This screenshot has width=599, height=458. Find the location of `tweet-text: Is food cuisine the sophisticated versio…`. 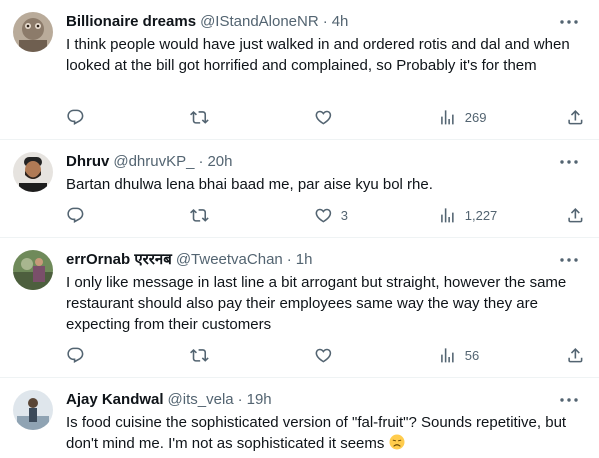

tweet-text: Is food cuisine the sophisticated versio… is located at coordinates (324, 433).